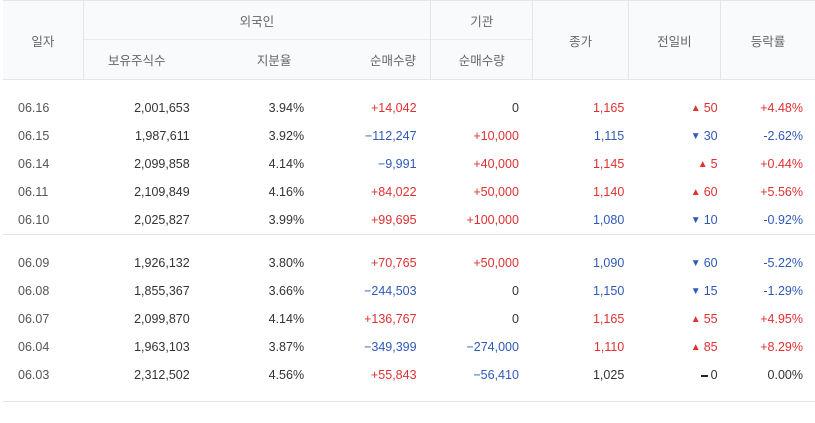 This screenshot has height=423, width=815. Describe the element at coordinates (710, 136) in the screenshot. I see `change-value: 30` at that location.